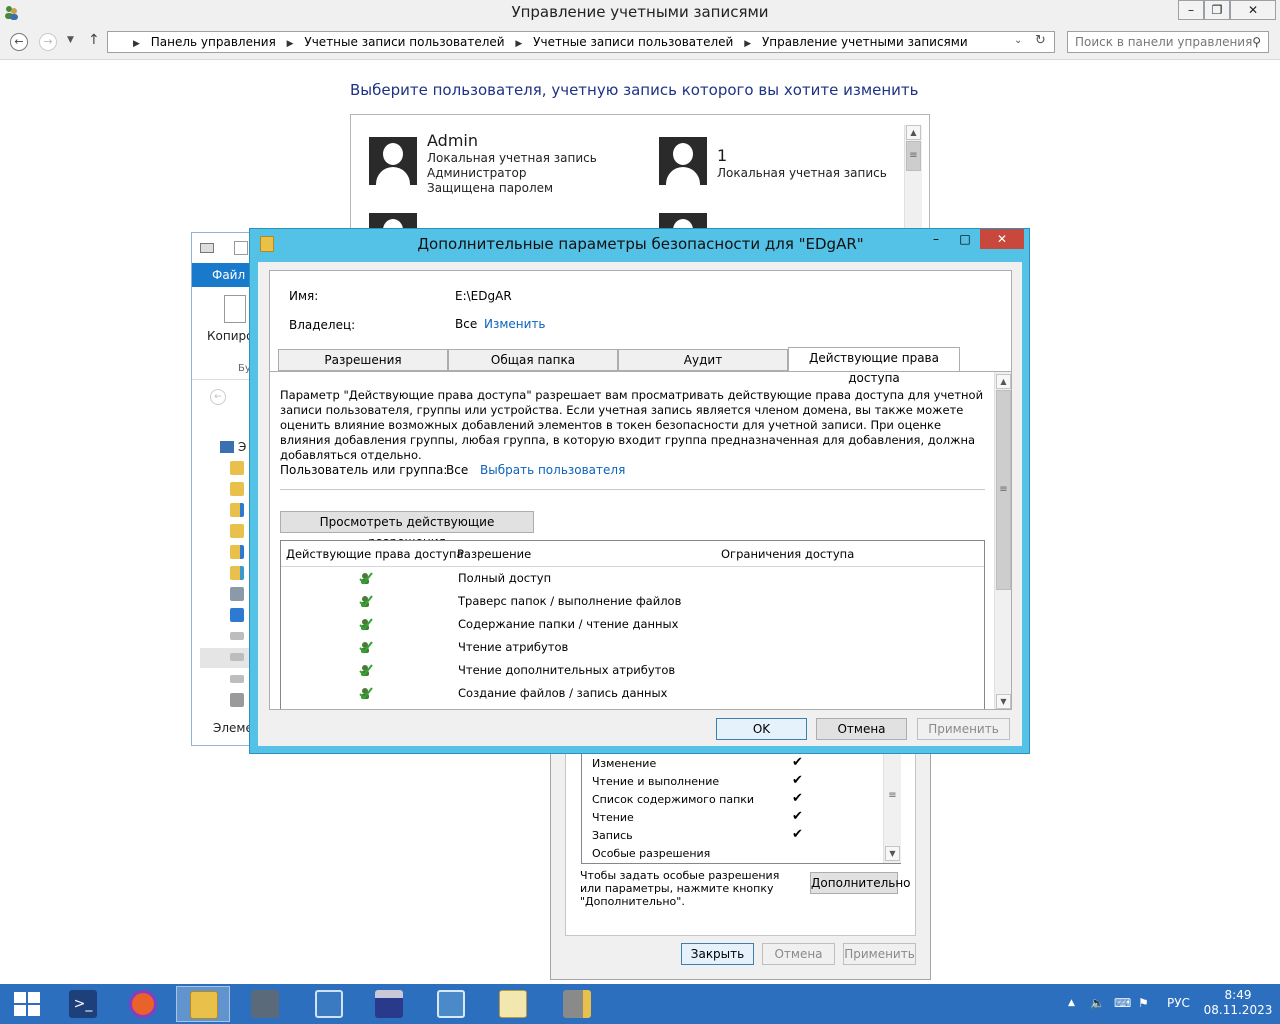 This screenshot has height=1024, width=1280. Describe the element at coordinates (1256, 42) in the screenshot. I see `search-icon: ⚲` at that location.